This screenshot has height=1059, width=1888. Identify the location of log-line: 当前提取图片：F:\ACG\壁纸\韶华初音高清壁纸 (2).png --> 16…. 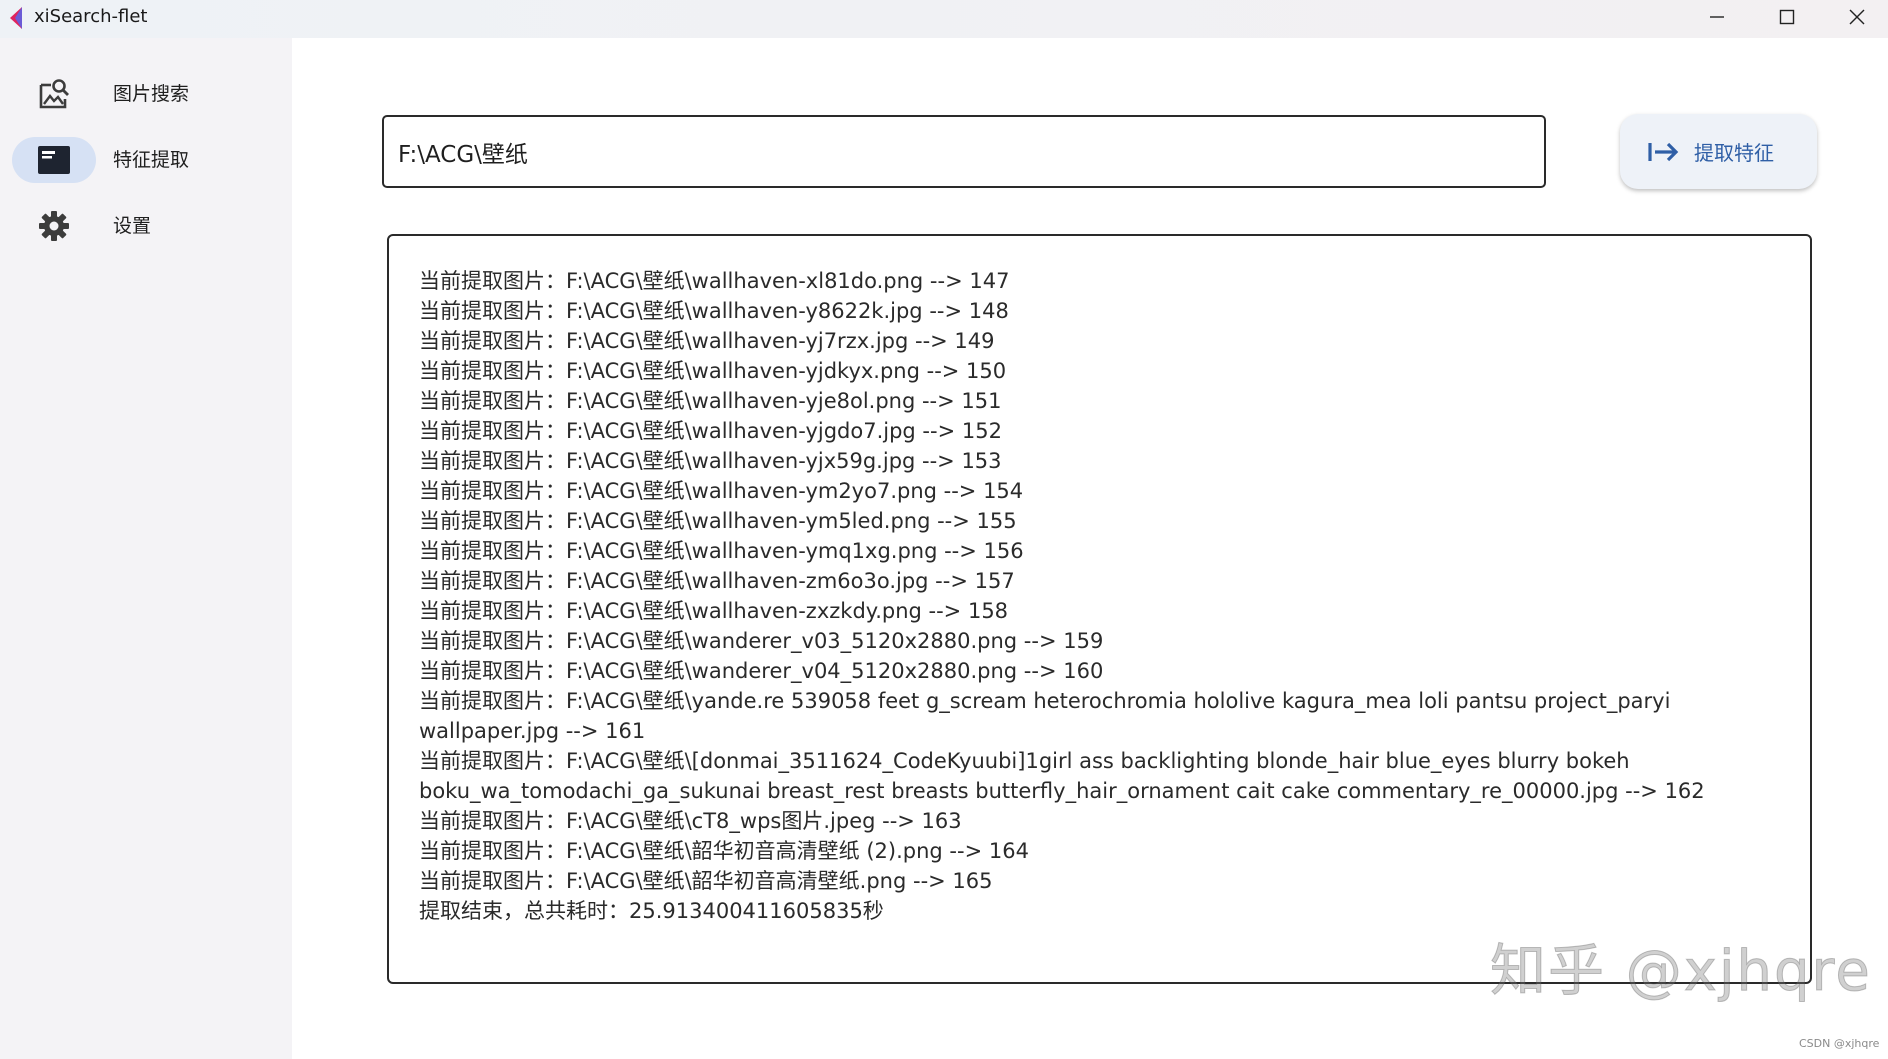
(724, 851).